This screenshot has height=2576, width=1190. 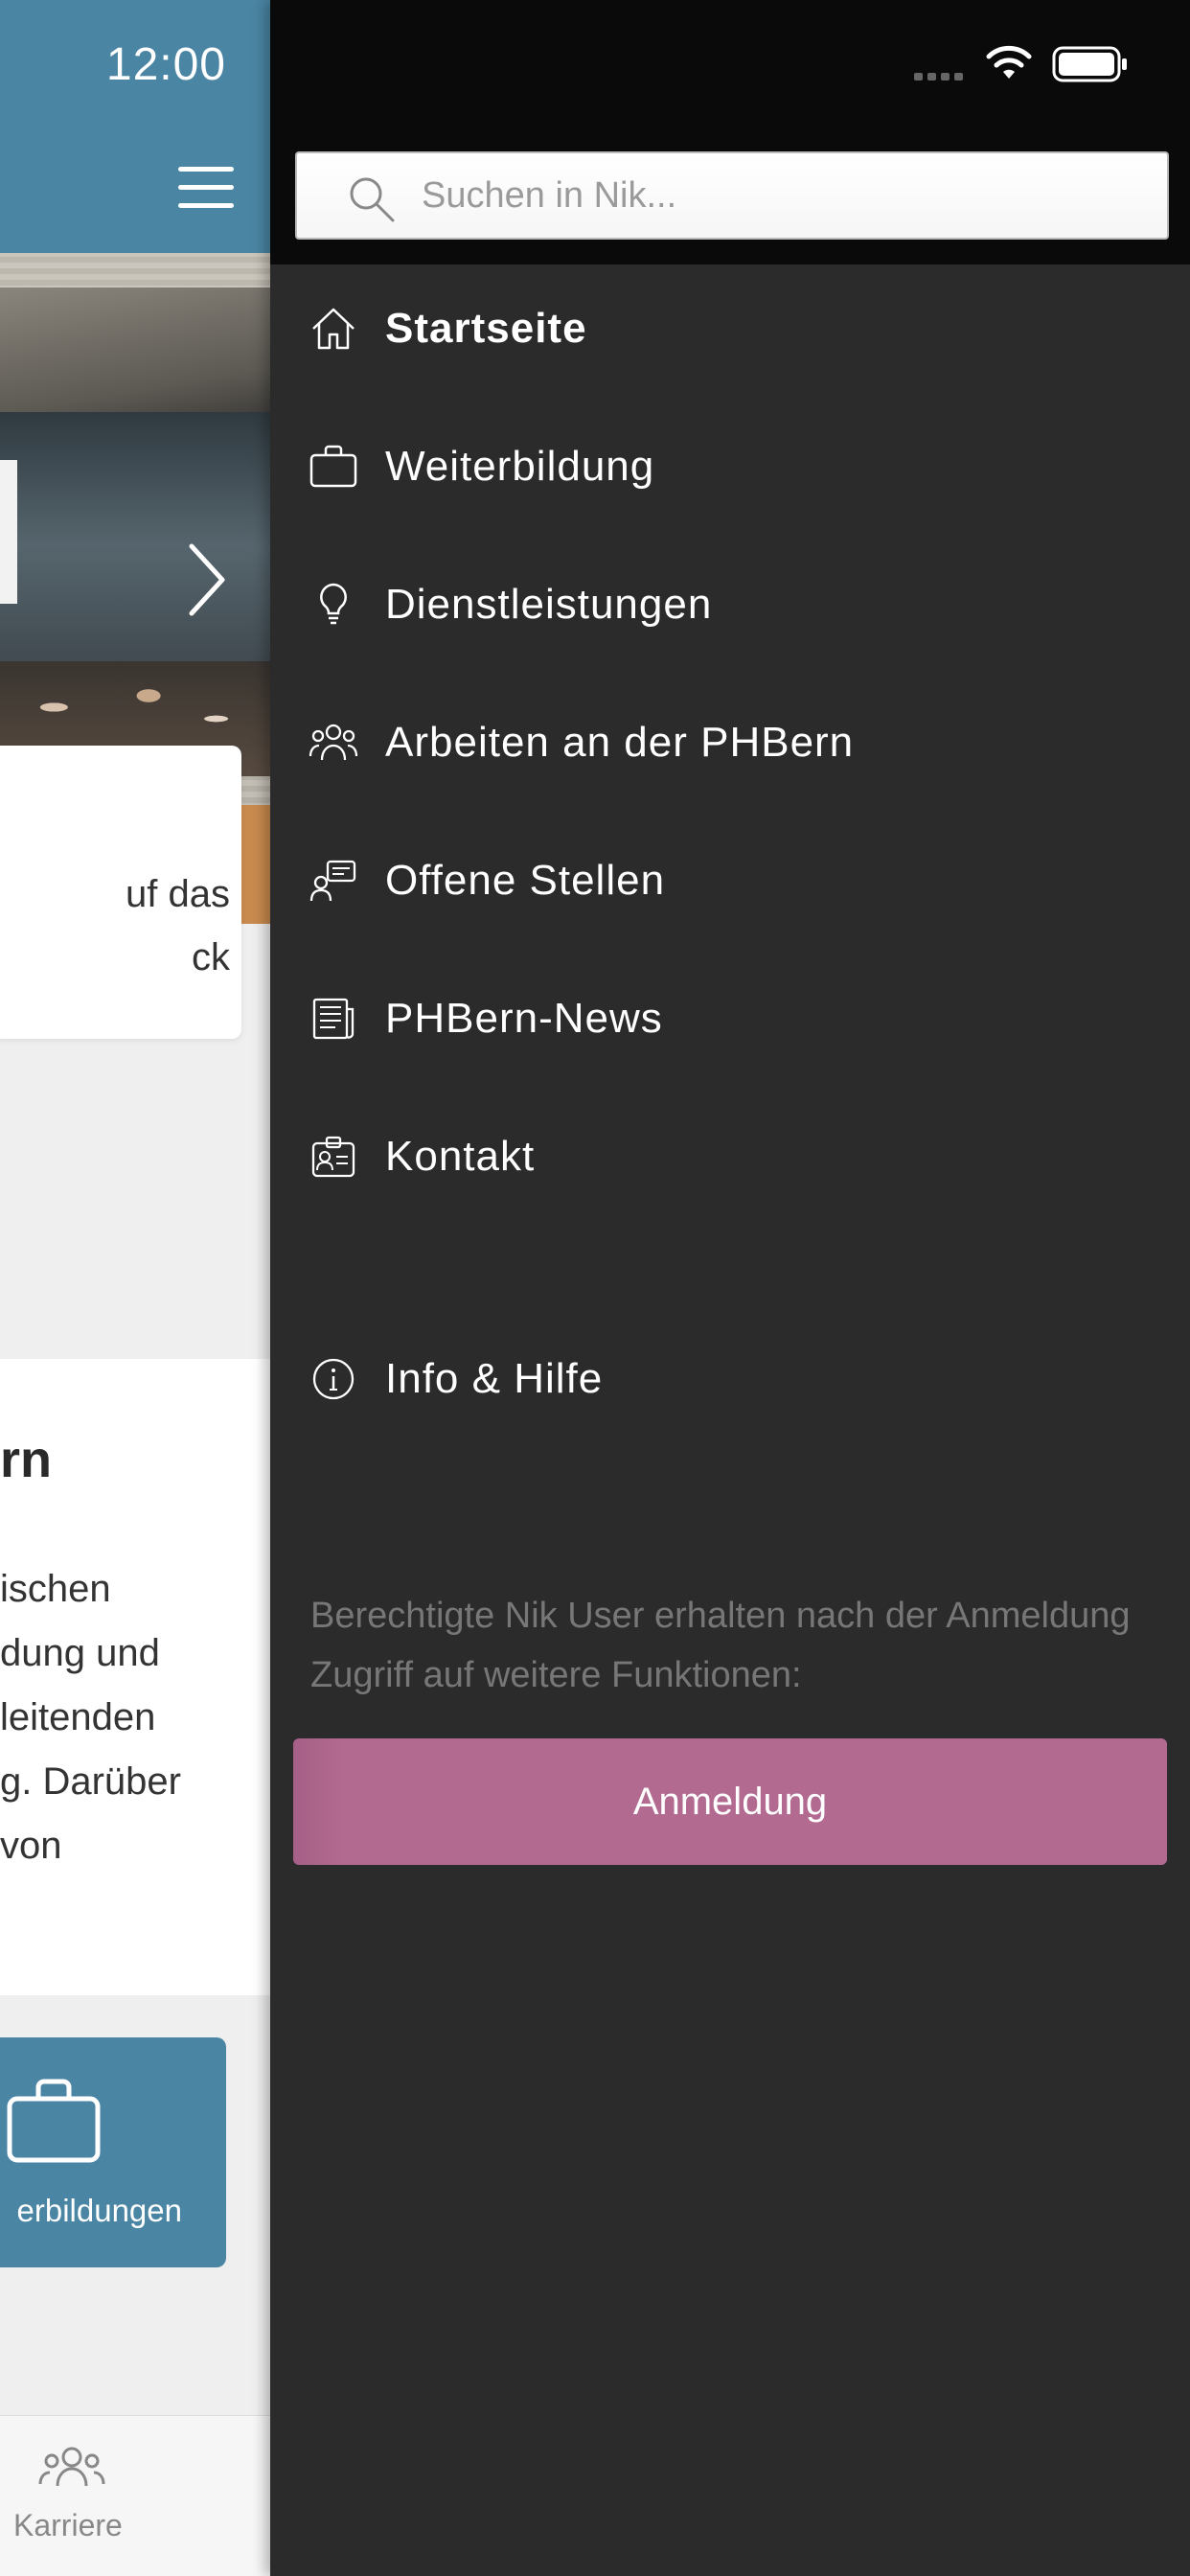 I want to click on nav-item-label: Offene Stellen, so click(x=526, y=880).